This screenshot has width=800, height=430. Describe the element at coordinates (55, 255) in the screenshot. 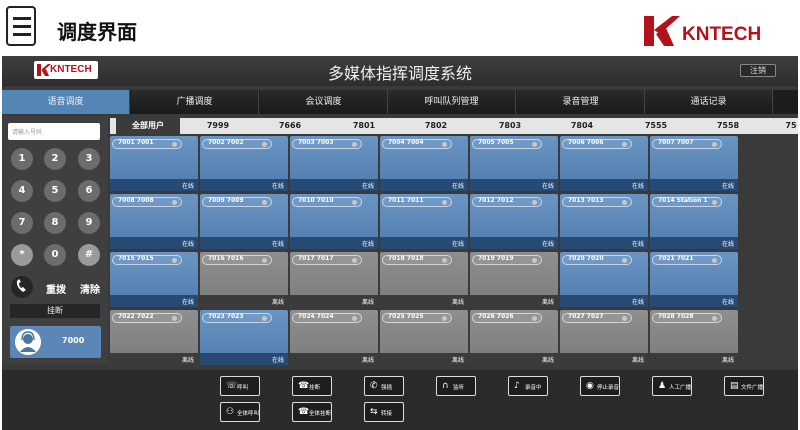

I see `key-0: 0` at that location.